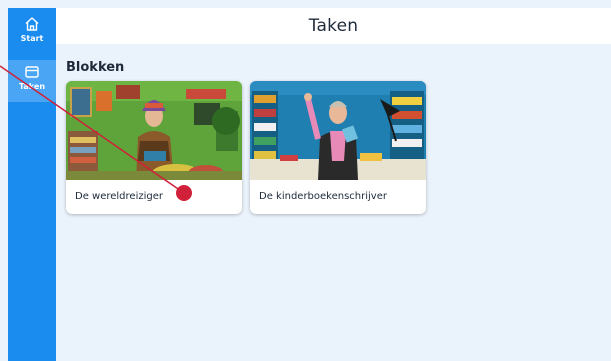  I want to click on section-title: Blokken, so click(95, 67).